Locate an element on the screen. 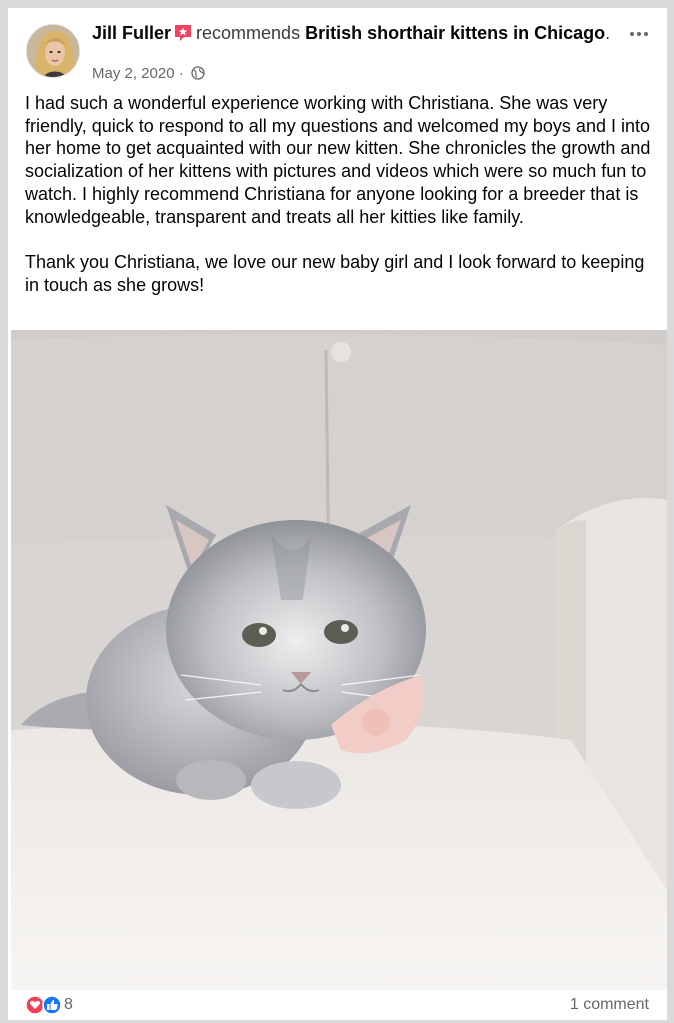 This screenshot has height=1023, width=674. comment-count-link: 1 comment is located at coordinates (609, 1005).